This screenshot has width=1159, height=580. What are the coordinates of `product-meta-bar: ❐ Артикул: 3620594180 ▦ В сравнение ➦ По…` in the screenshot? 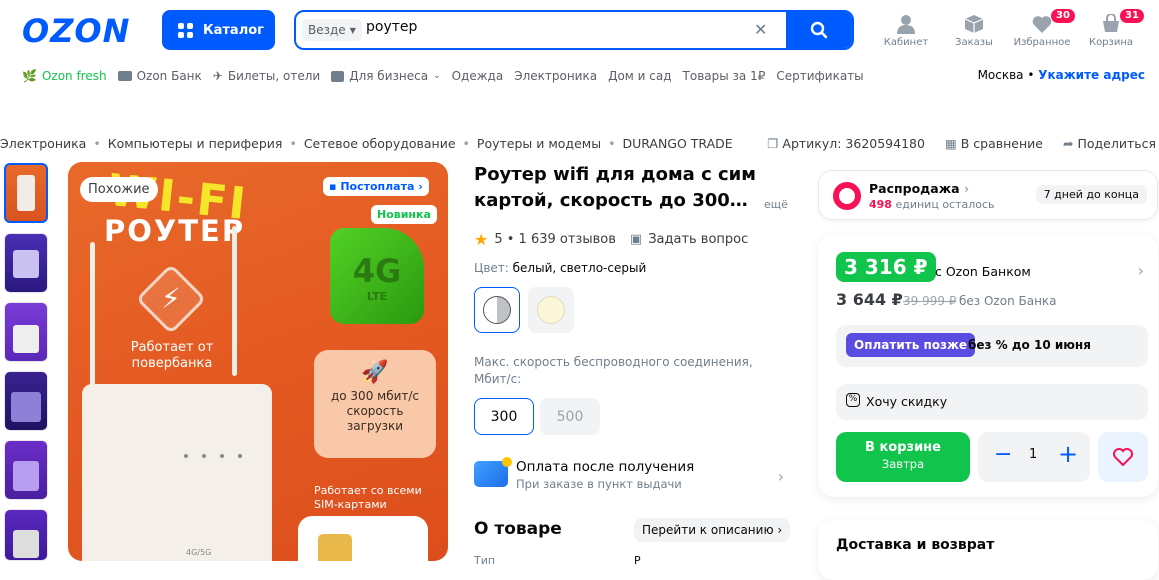 It's located at (961, 143).